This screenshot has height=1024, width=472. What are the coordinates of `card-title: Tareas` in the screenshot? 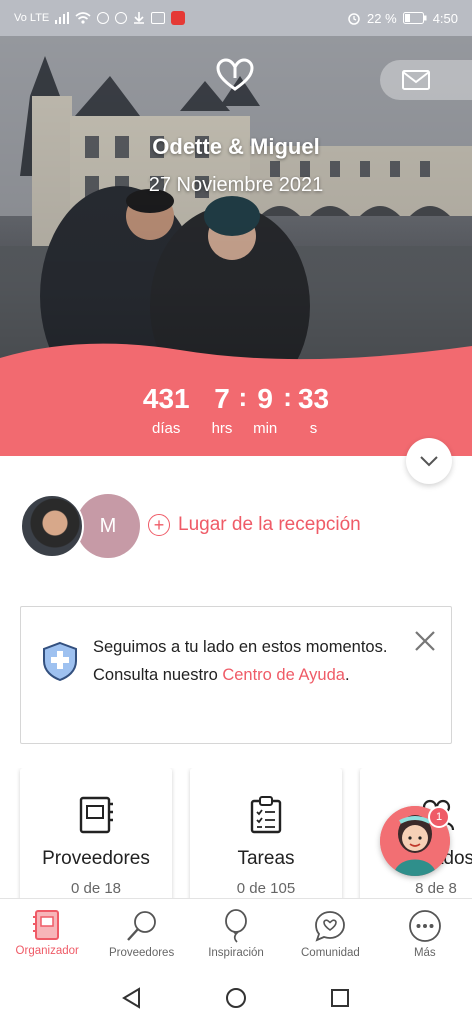 It's located at (266, 858).